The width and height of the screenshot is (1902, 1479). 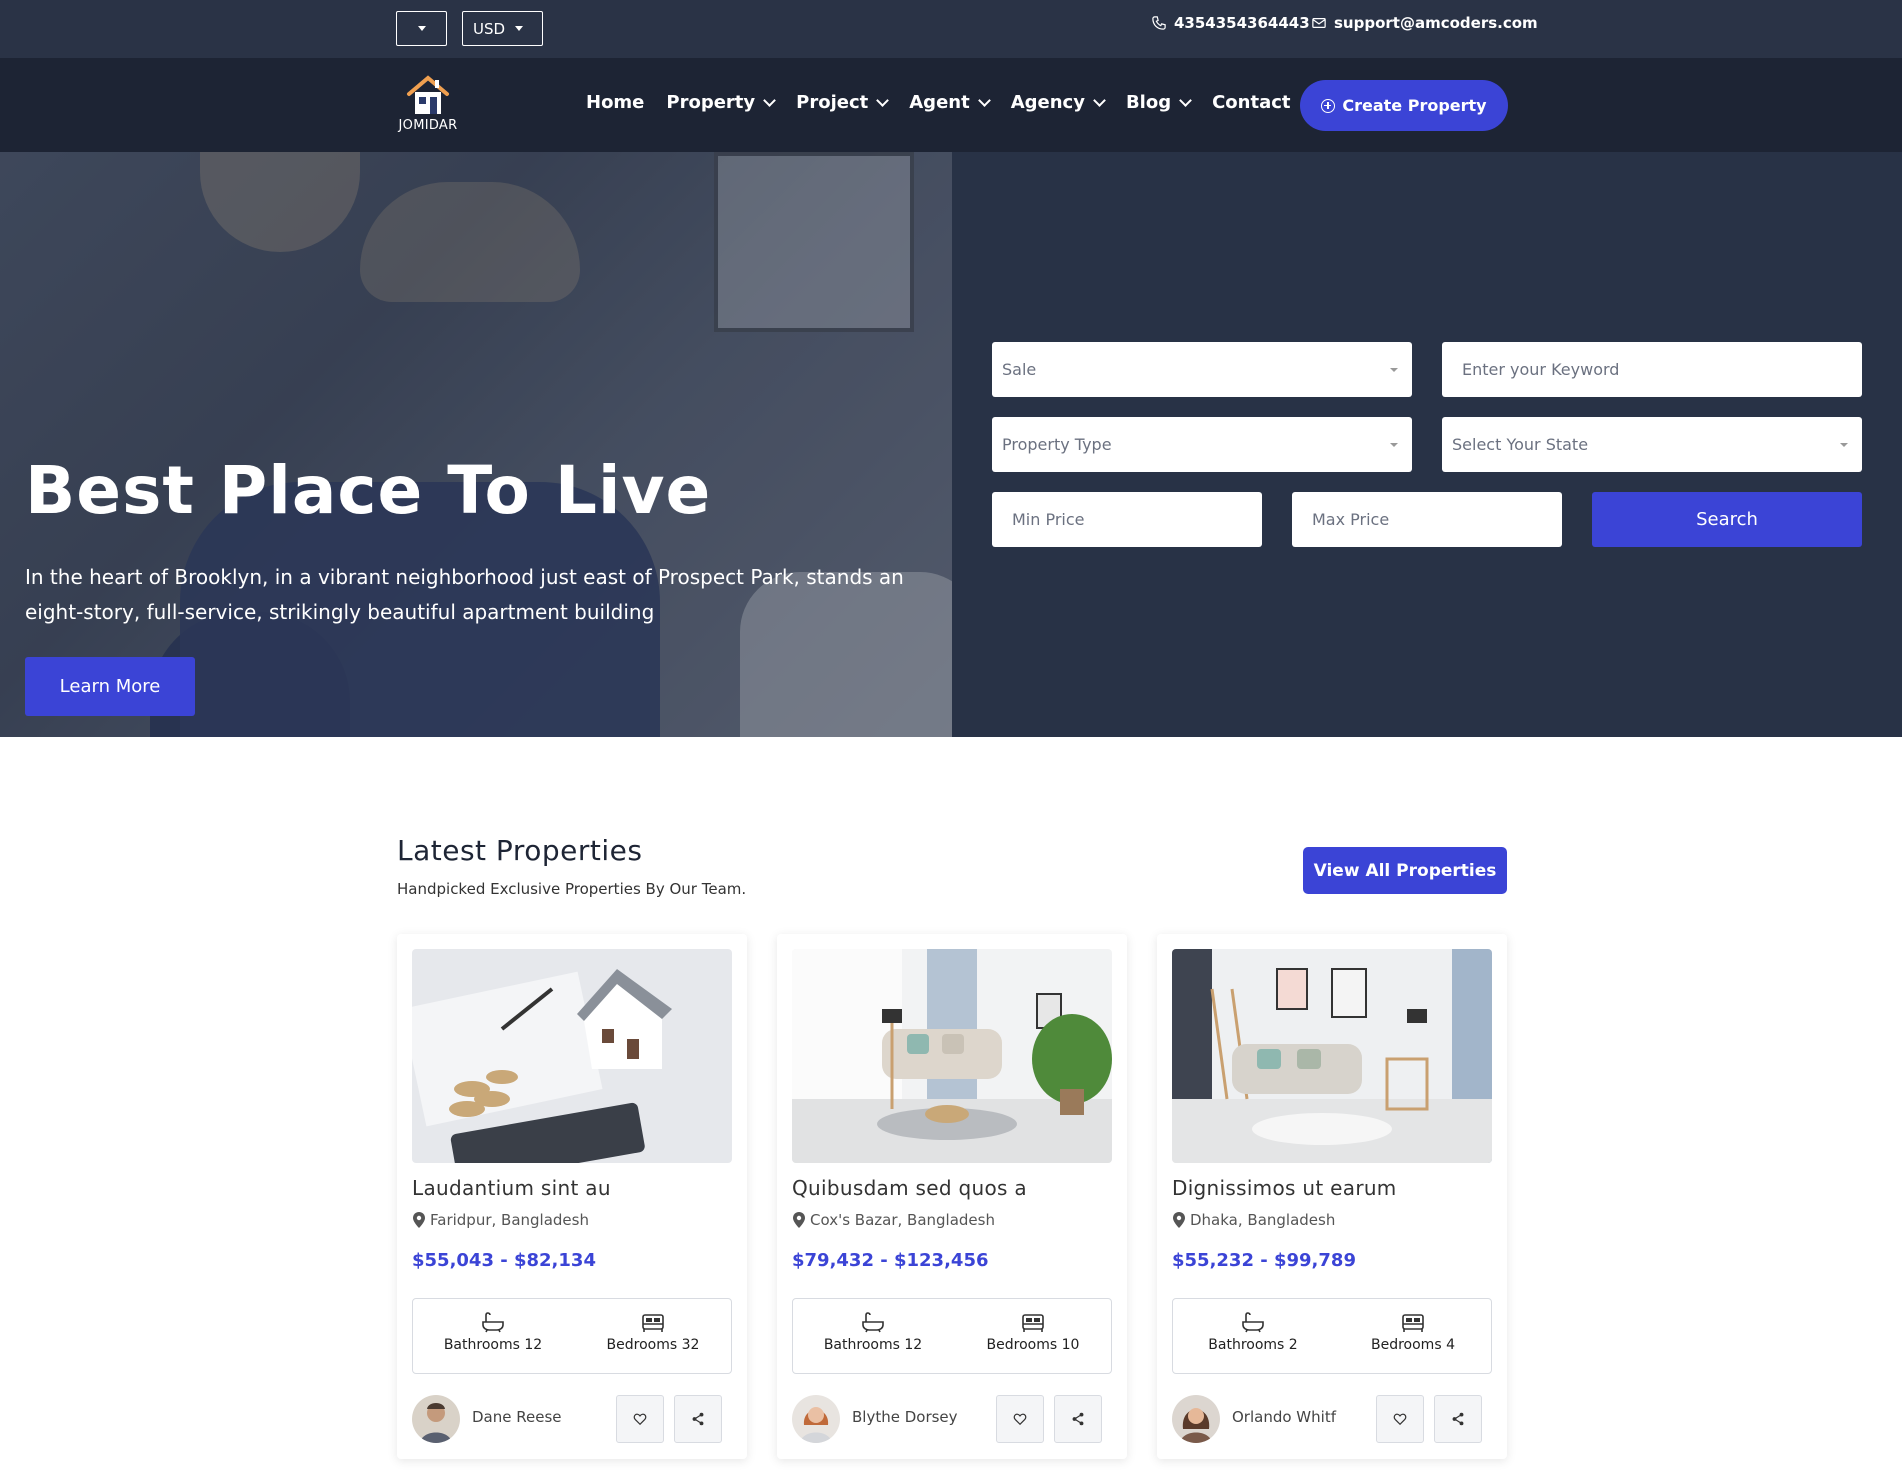 What do you see at coordinates (939, 102) in the screenshot?
I see `nav-item-label: Agent` at bounding box center [939, 102].